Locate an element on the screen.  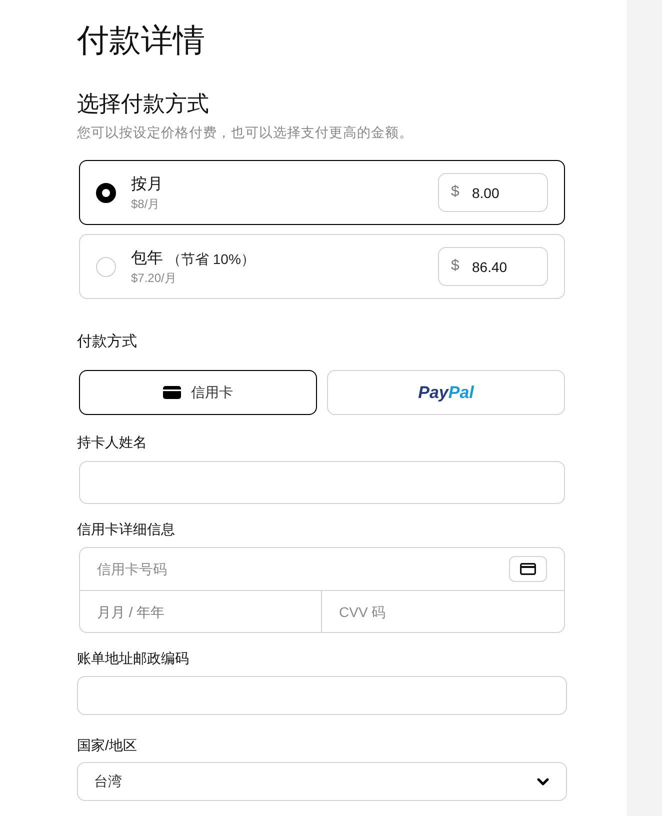
postal-code-field is located at coordinates (322, 695).